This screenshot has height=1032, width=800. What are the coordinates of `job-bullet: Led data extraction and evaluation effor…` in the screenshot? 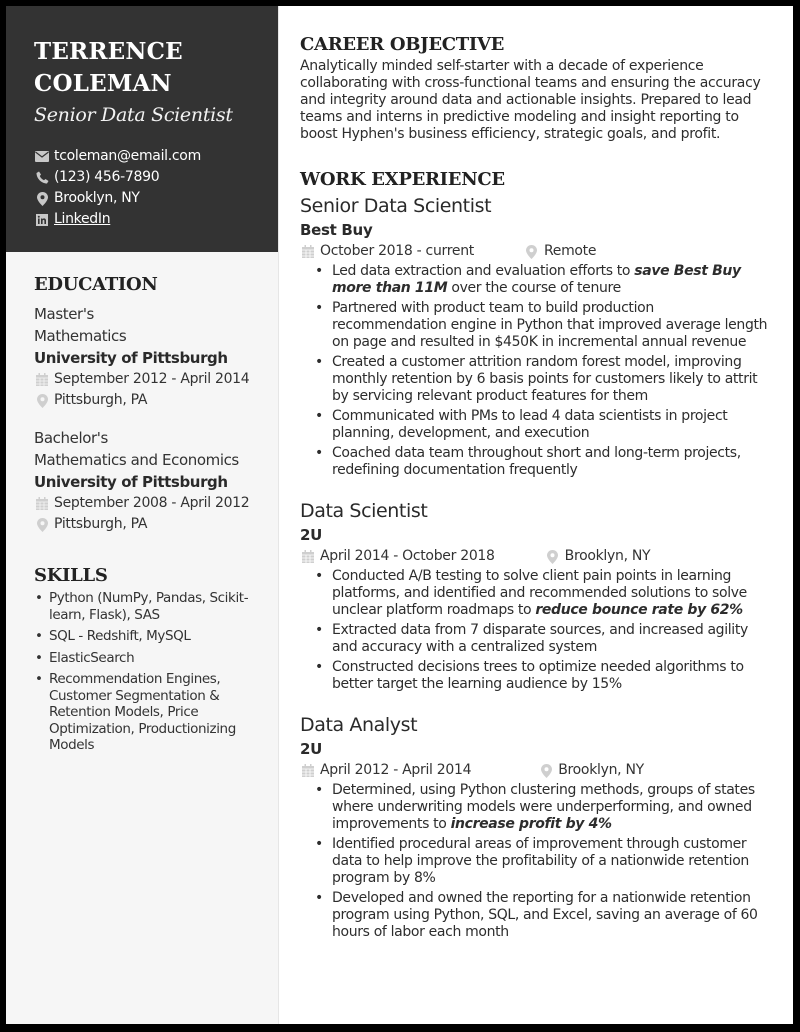 It's located at (543, 280).